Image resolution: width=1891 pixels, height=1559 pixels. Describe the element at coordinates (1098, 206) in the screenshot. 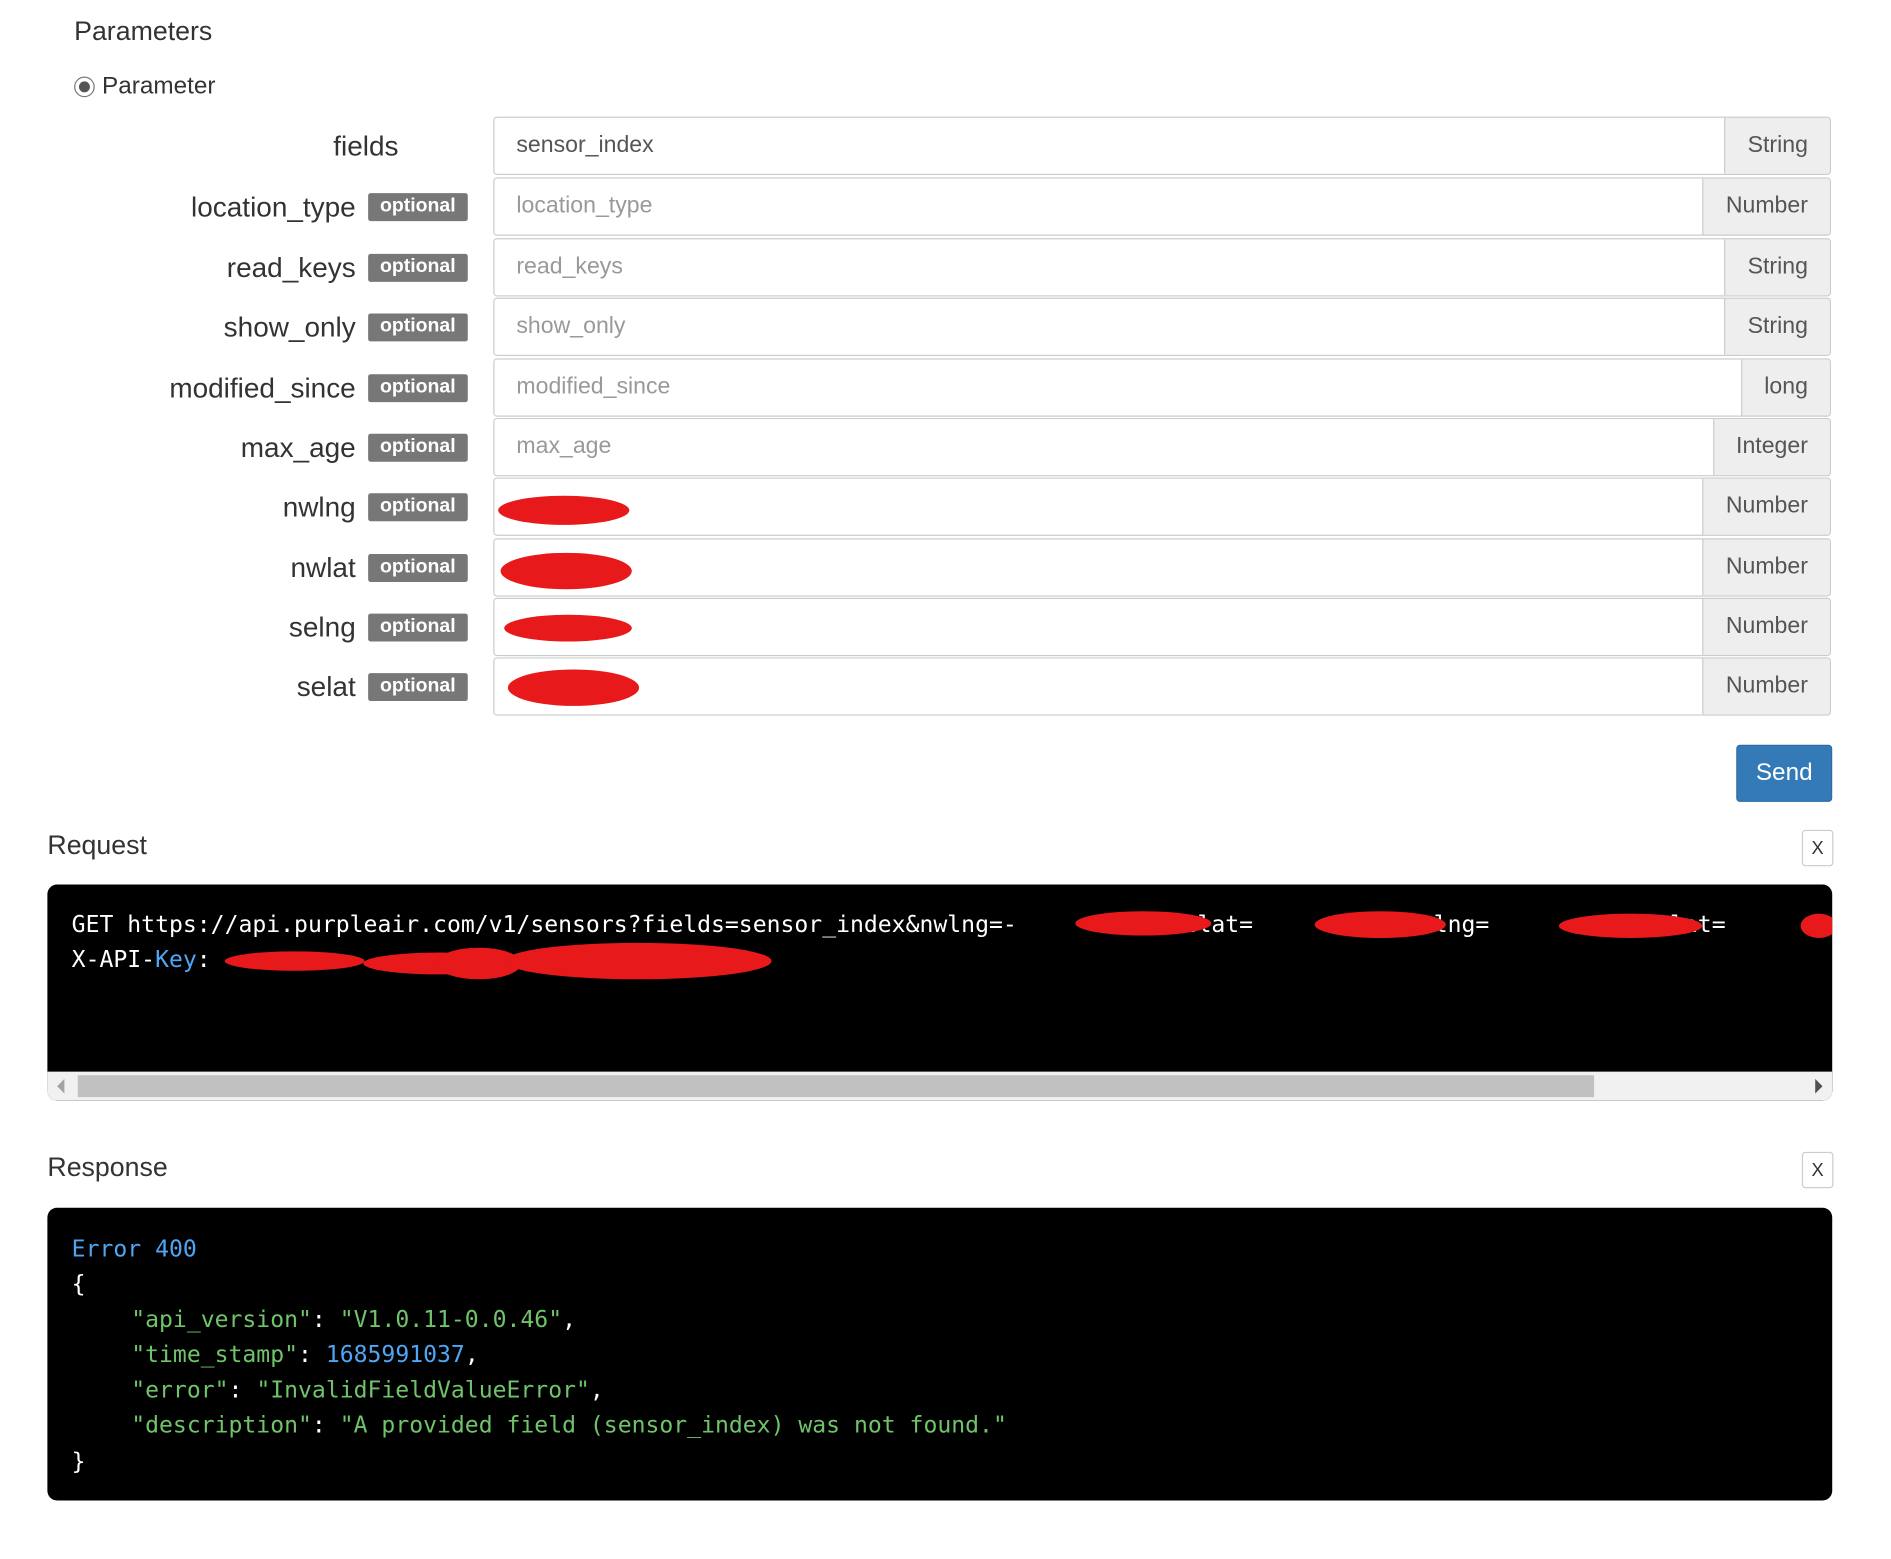

I see `location-type-input` at that location.